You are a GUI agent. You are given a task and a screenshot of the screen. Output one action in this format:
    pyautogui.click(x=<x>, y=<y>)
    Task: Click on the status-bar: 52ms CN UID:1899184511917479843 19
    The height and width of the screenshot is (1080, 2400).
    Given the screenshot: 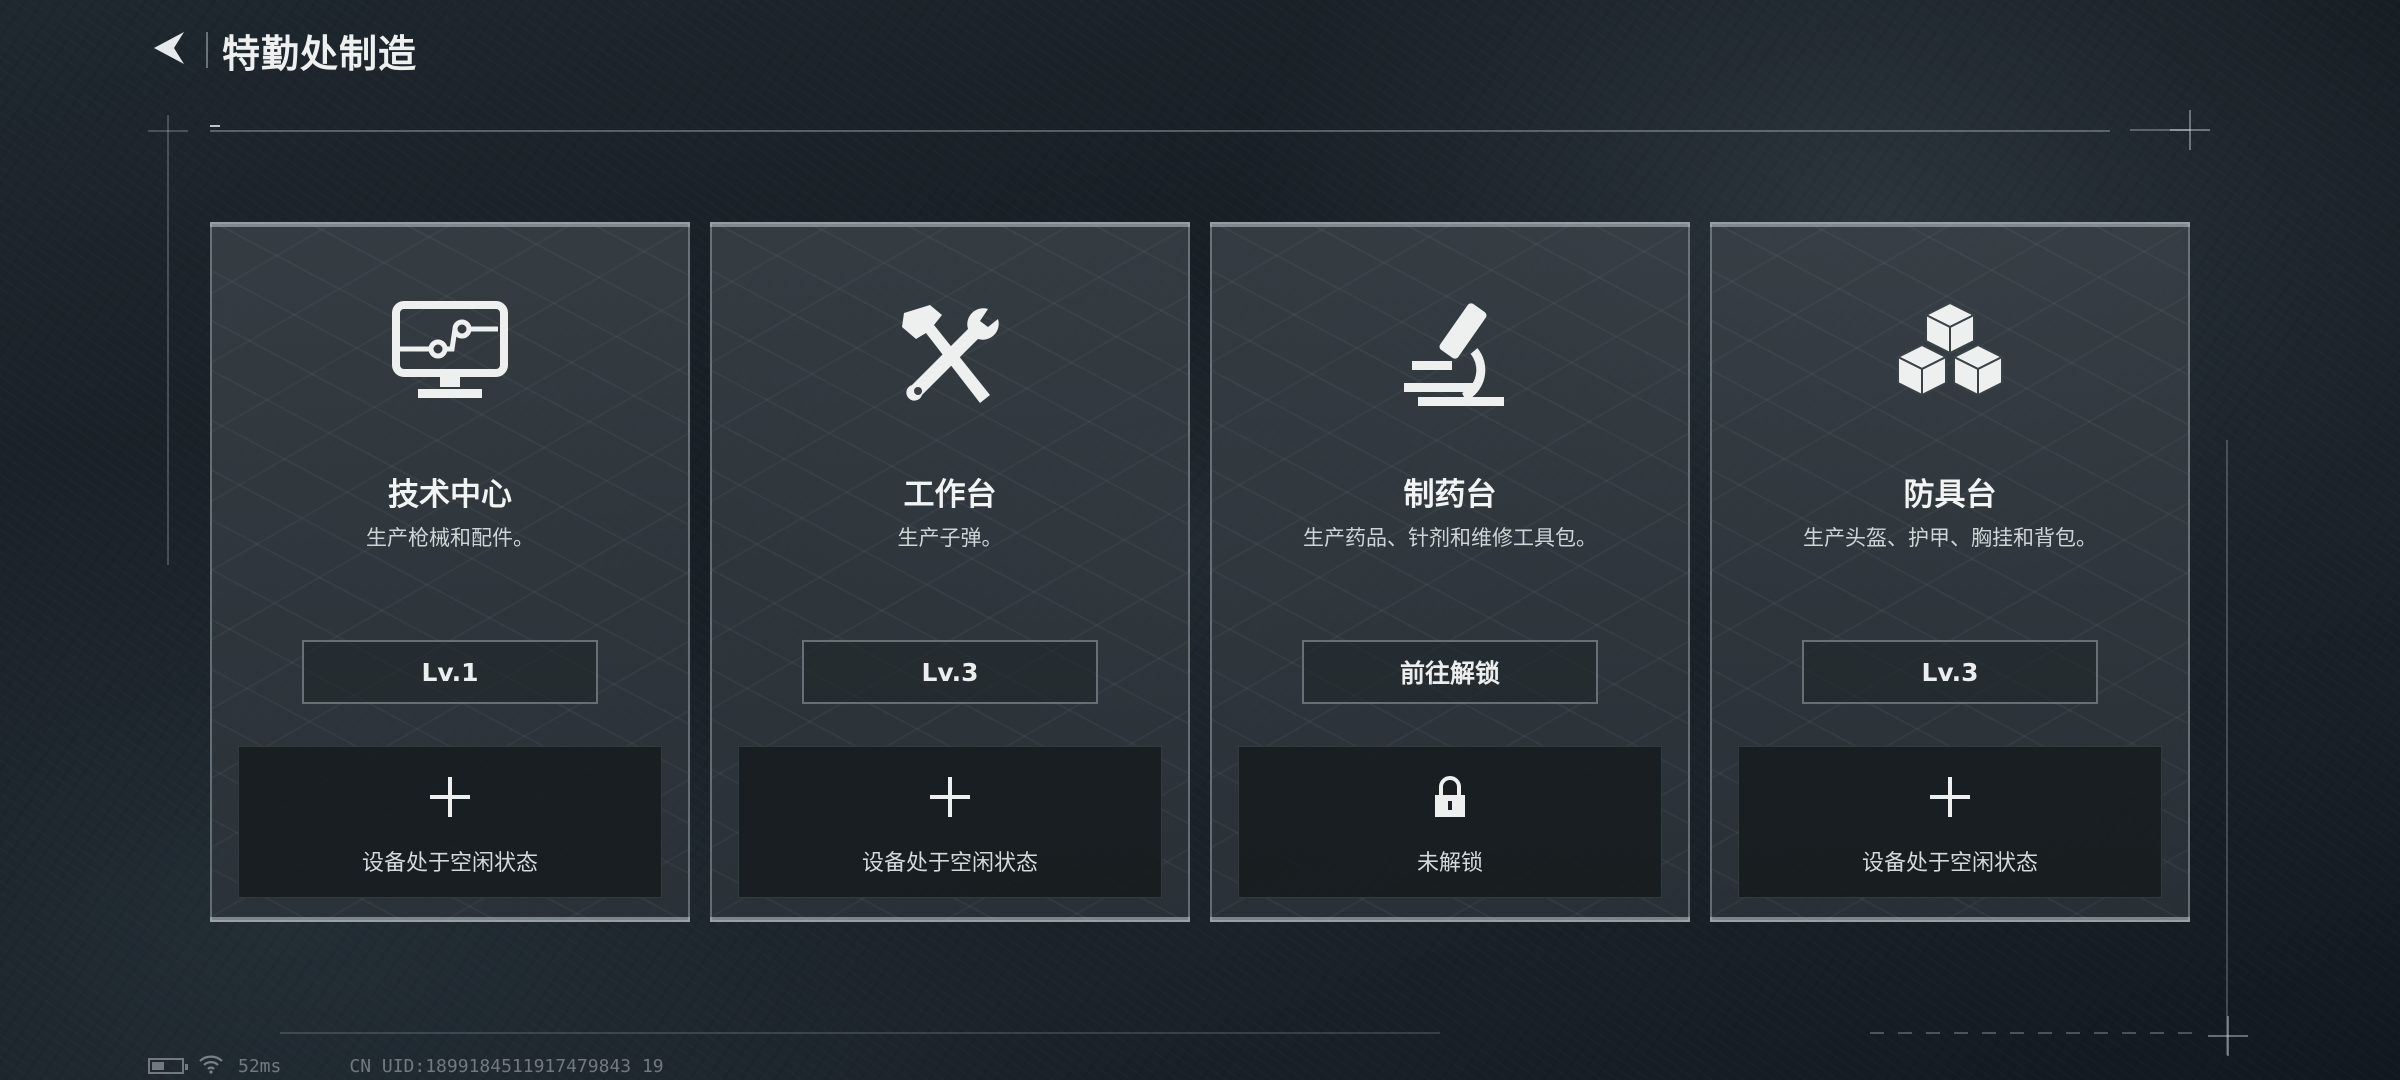 What is the action you would take?
    pyautogui.click(x=406, y=1066)
    